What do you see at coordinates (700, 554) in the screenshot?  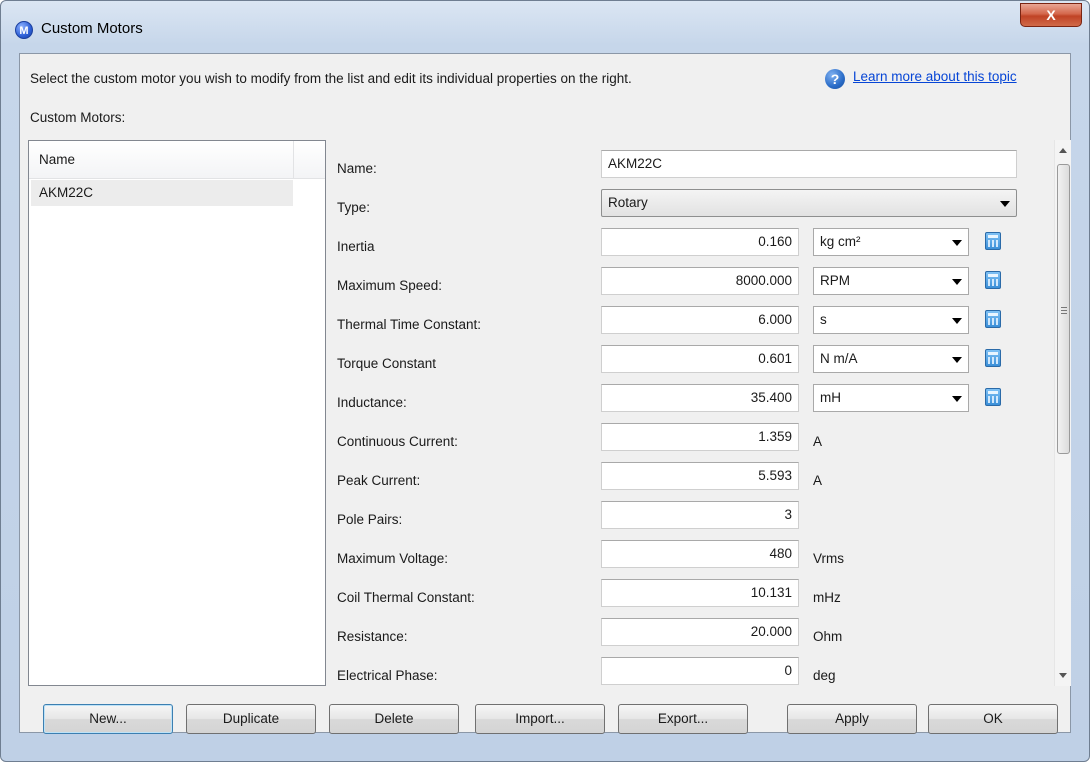 I see `max-voltage-field: 480` at bounding box center [700, 554].